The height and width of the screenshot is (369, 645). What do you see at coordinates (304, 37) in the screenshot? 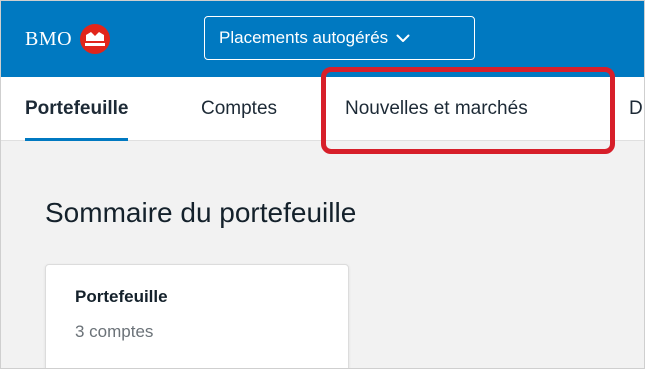
I see `product-selector-label: Placements autogérés` at bounding box center [304, 37].